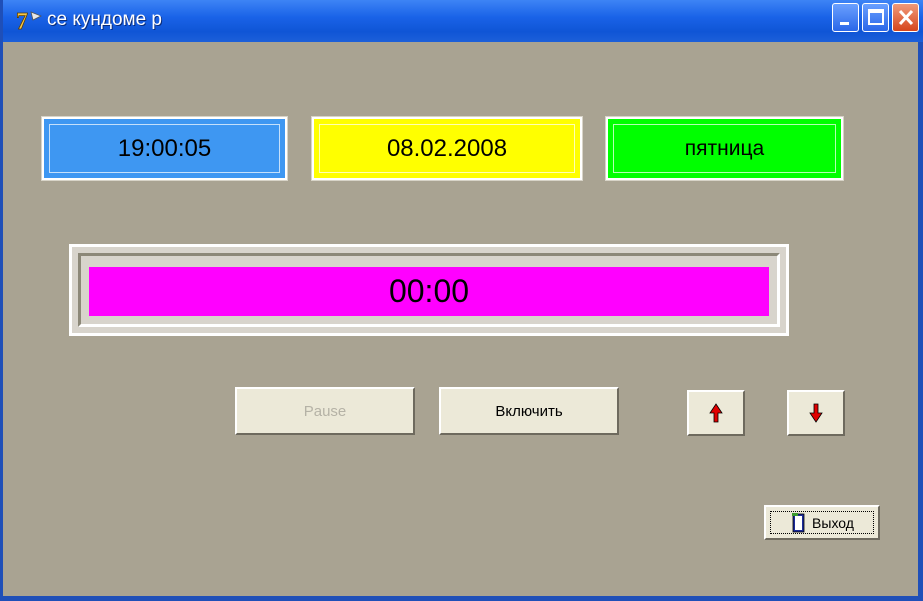 Image resolution: width=923 pixels, height=601 pixels. I want to click on increase-button, so click(716, 413).